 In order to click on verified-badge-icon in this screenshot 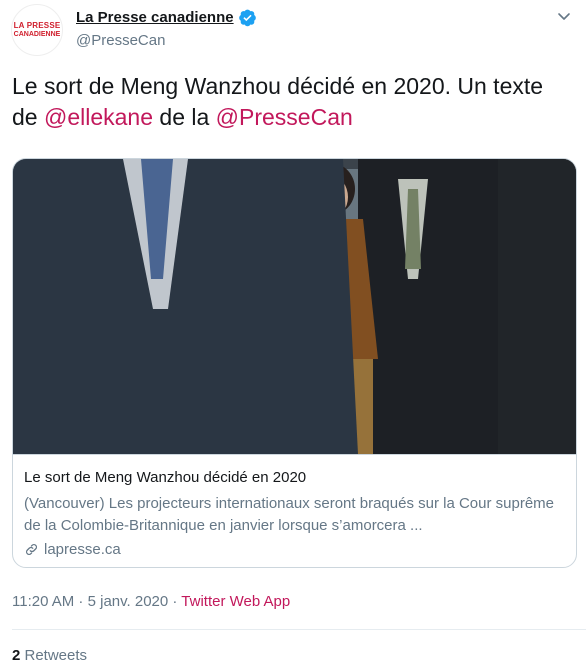, I will do `click(247, 18)`.